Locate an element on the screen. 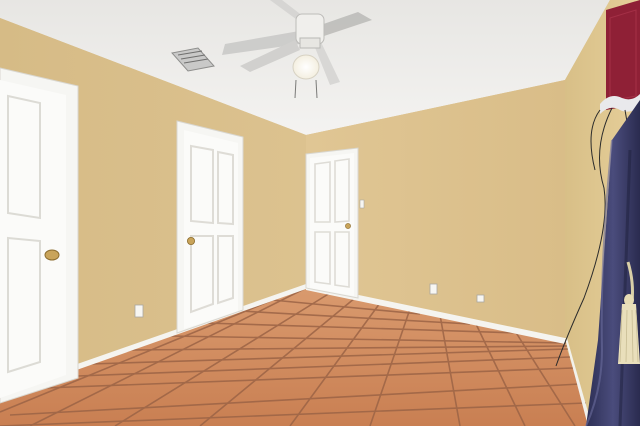  closet-door-left is located at coordinates (39, 235).